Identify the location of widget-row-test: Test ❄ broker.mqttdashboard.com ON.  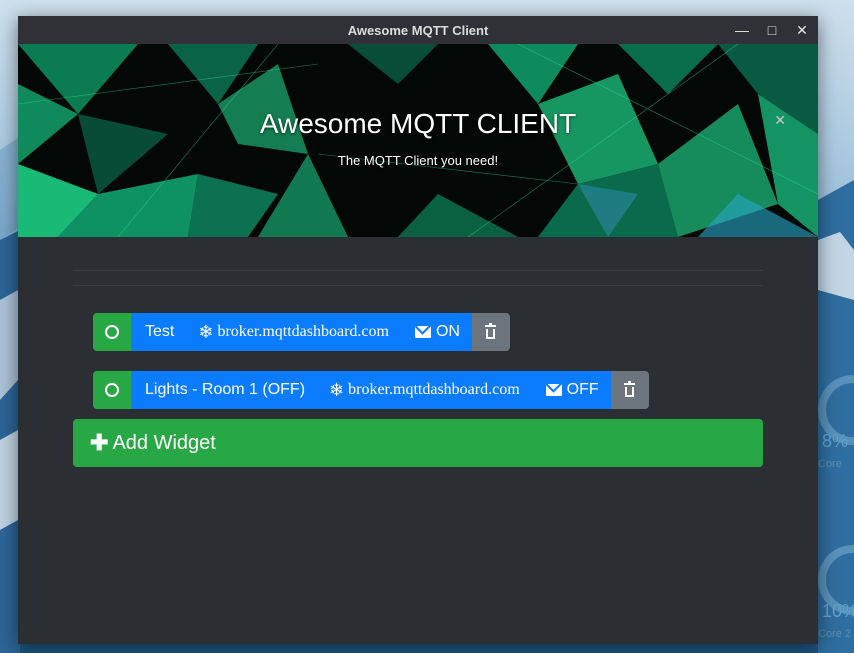
(301, 332).